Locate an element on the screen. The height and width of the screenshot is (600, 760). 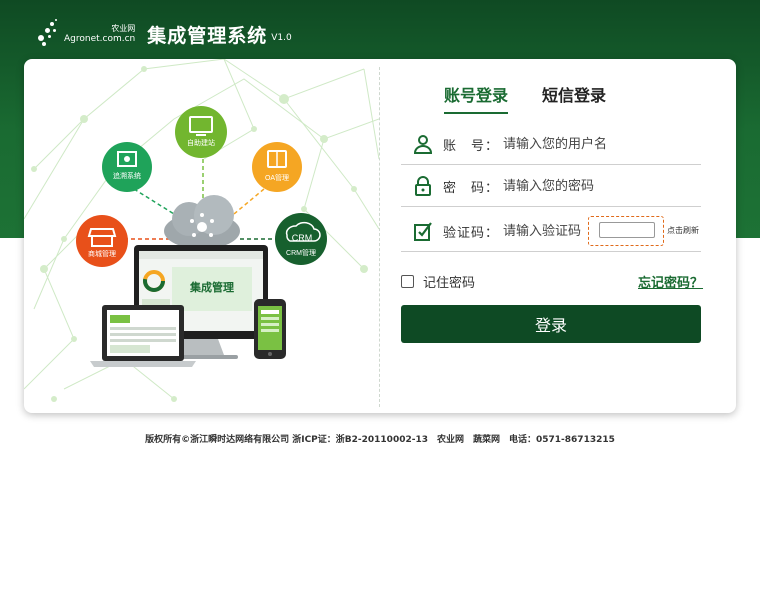
logo-en: Agronet.com.cn is located at coordinates (100, 39).